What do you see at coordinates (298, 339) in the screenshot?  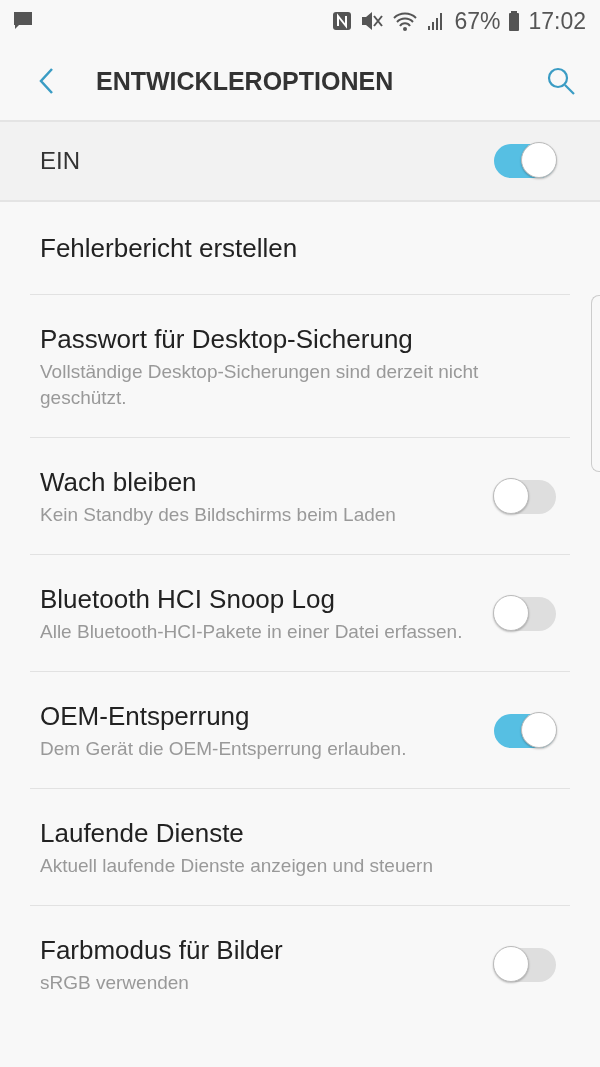 I see `setting-title: Passwort für Desktop-Sicherung` at bounding box center [298, 339].